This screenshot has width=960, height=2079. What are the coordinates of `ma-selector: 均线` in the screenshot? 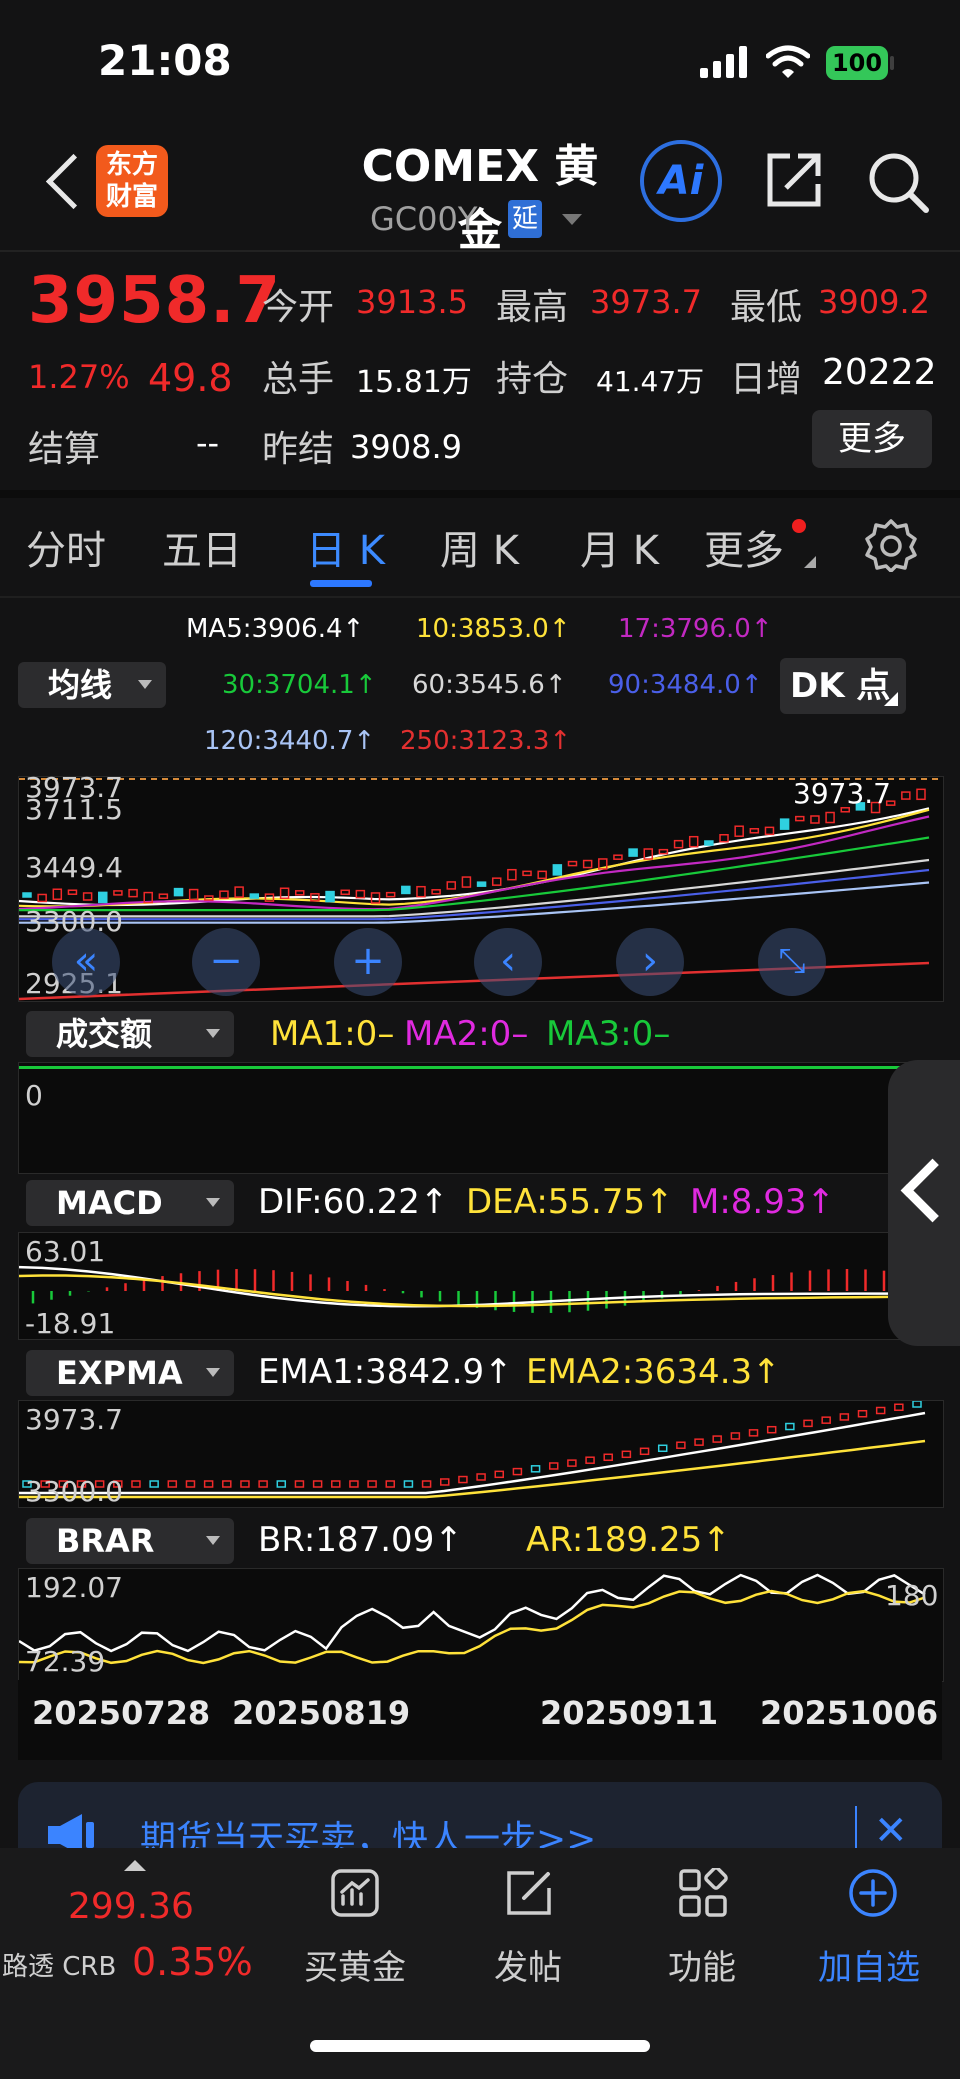 It's located at (92, 685).